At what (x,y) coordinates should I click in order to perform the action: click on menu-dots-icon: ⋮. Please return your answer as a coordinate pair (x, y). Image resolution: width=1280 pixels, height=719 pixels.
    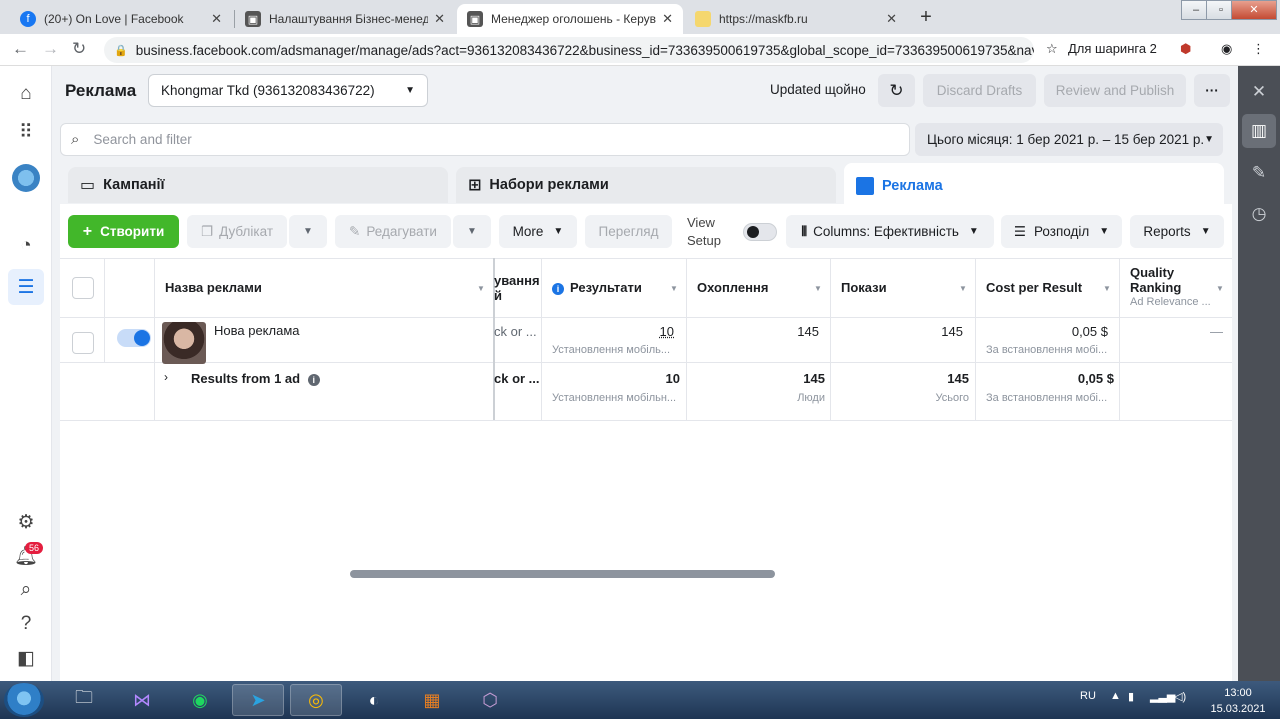
    Looking at the image, I should click on (1258, 49).